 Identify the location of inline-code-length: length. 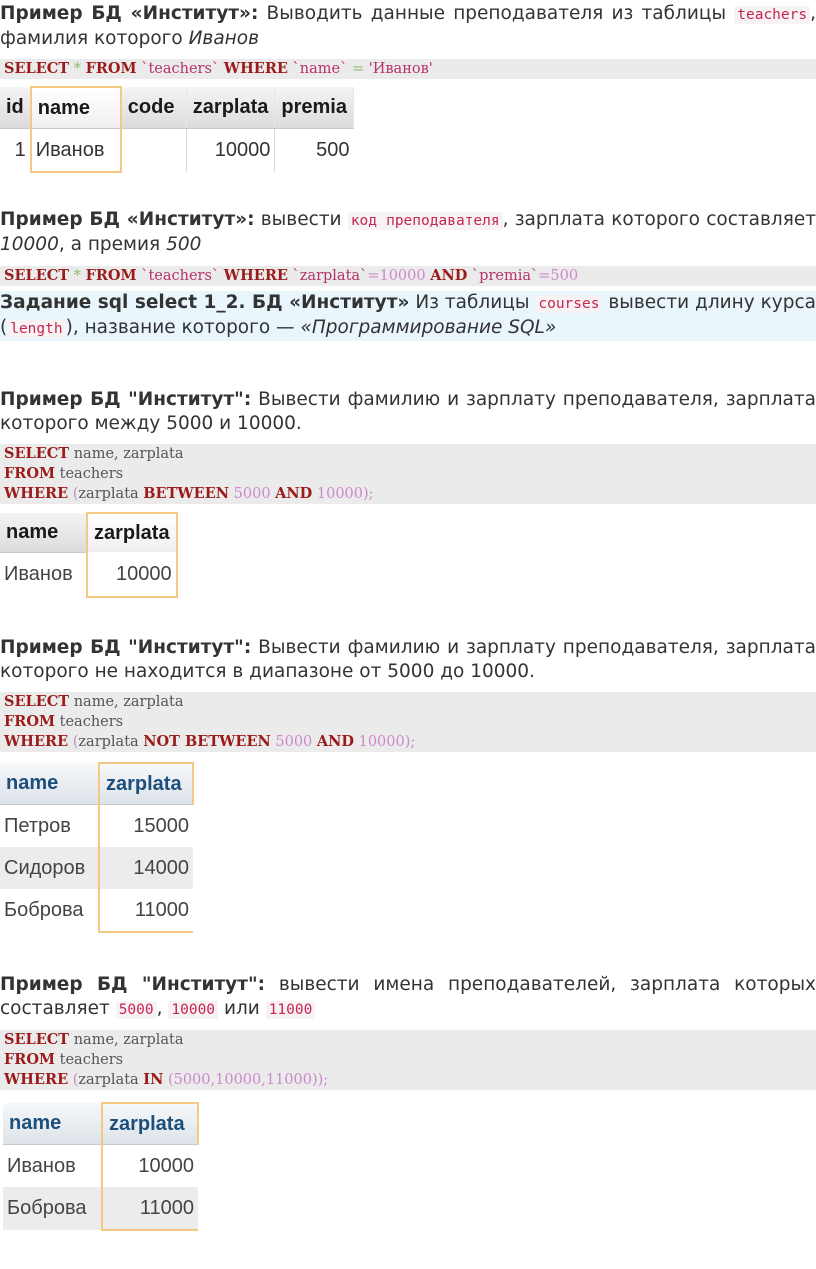
(36, 329).